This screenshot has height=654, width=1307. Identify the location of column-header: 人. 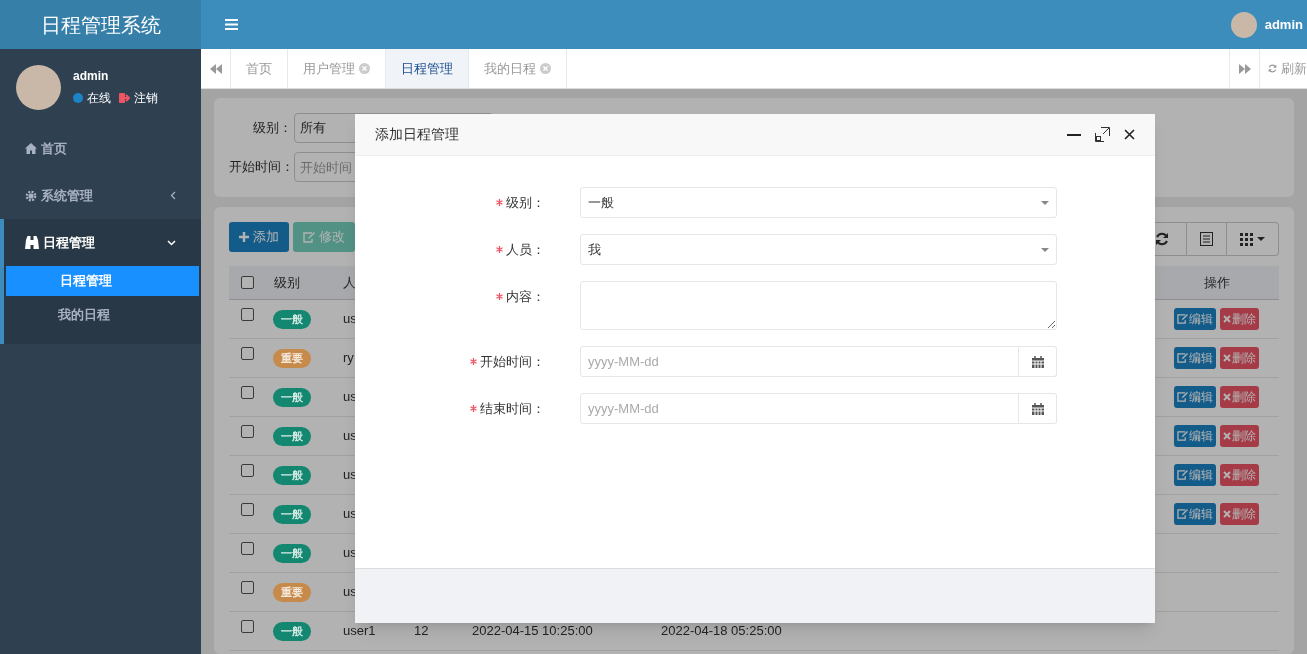
(350, 282).